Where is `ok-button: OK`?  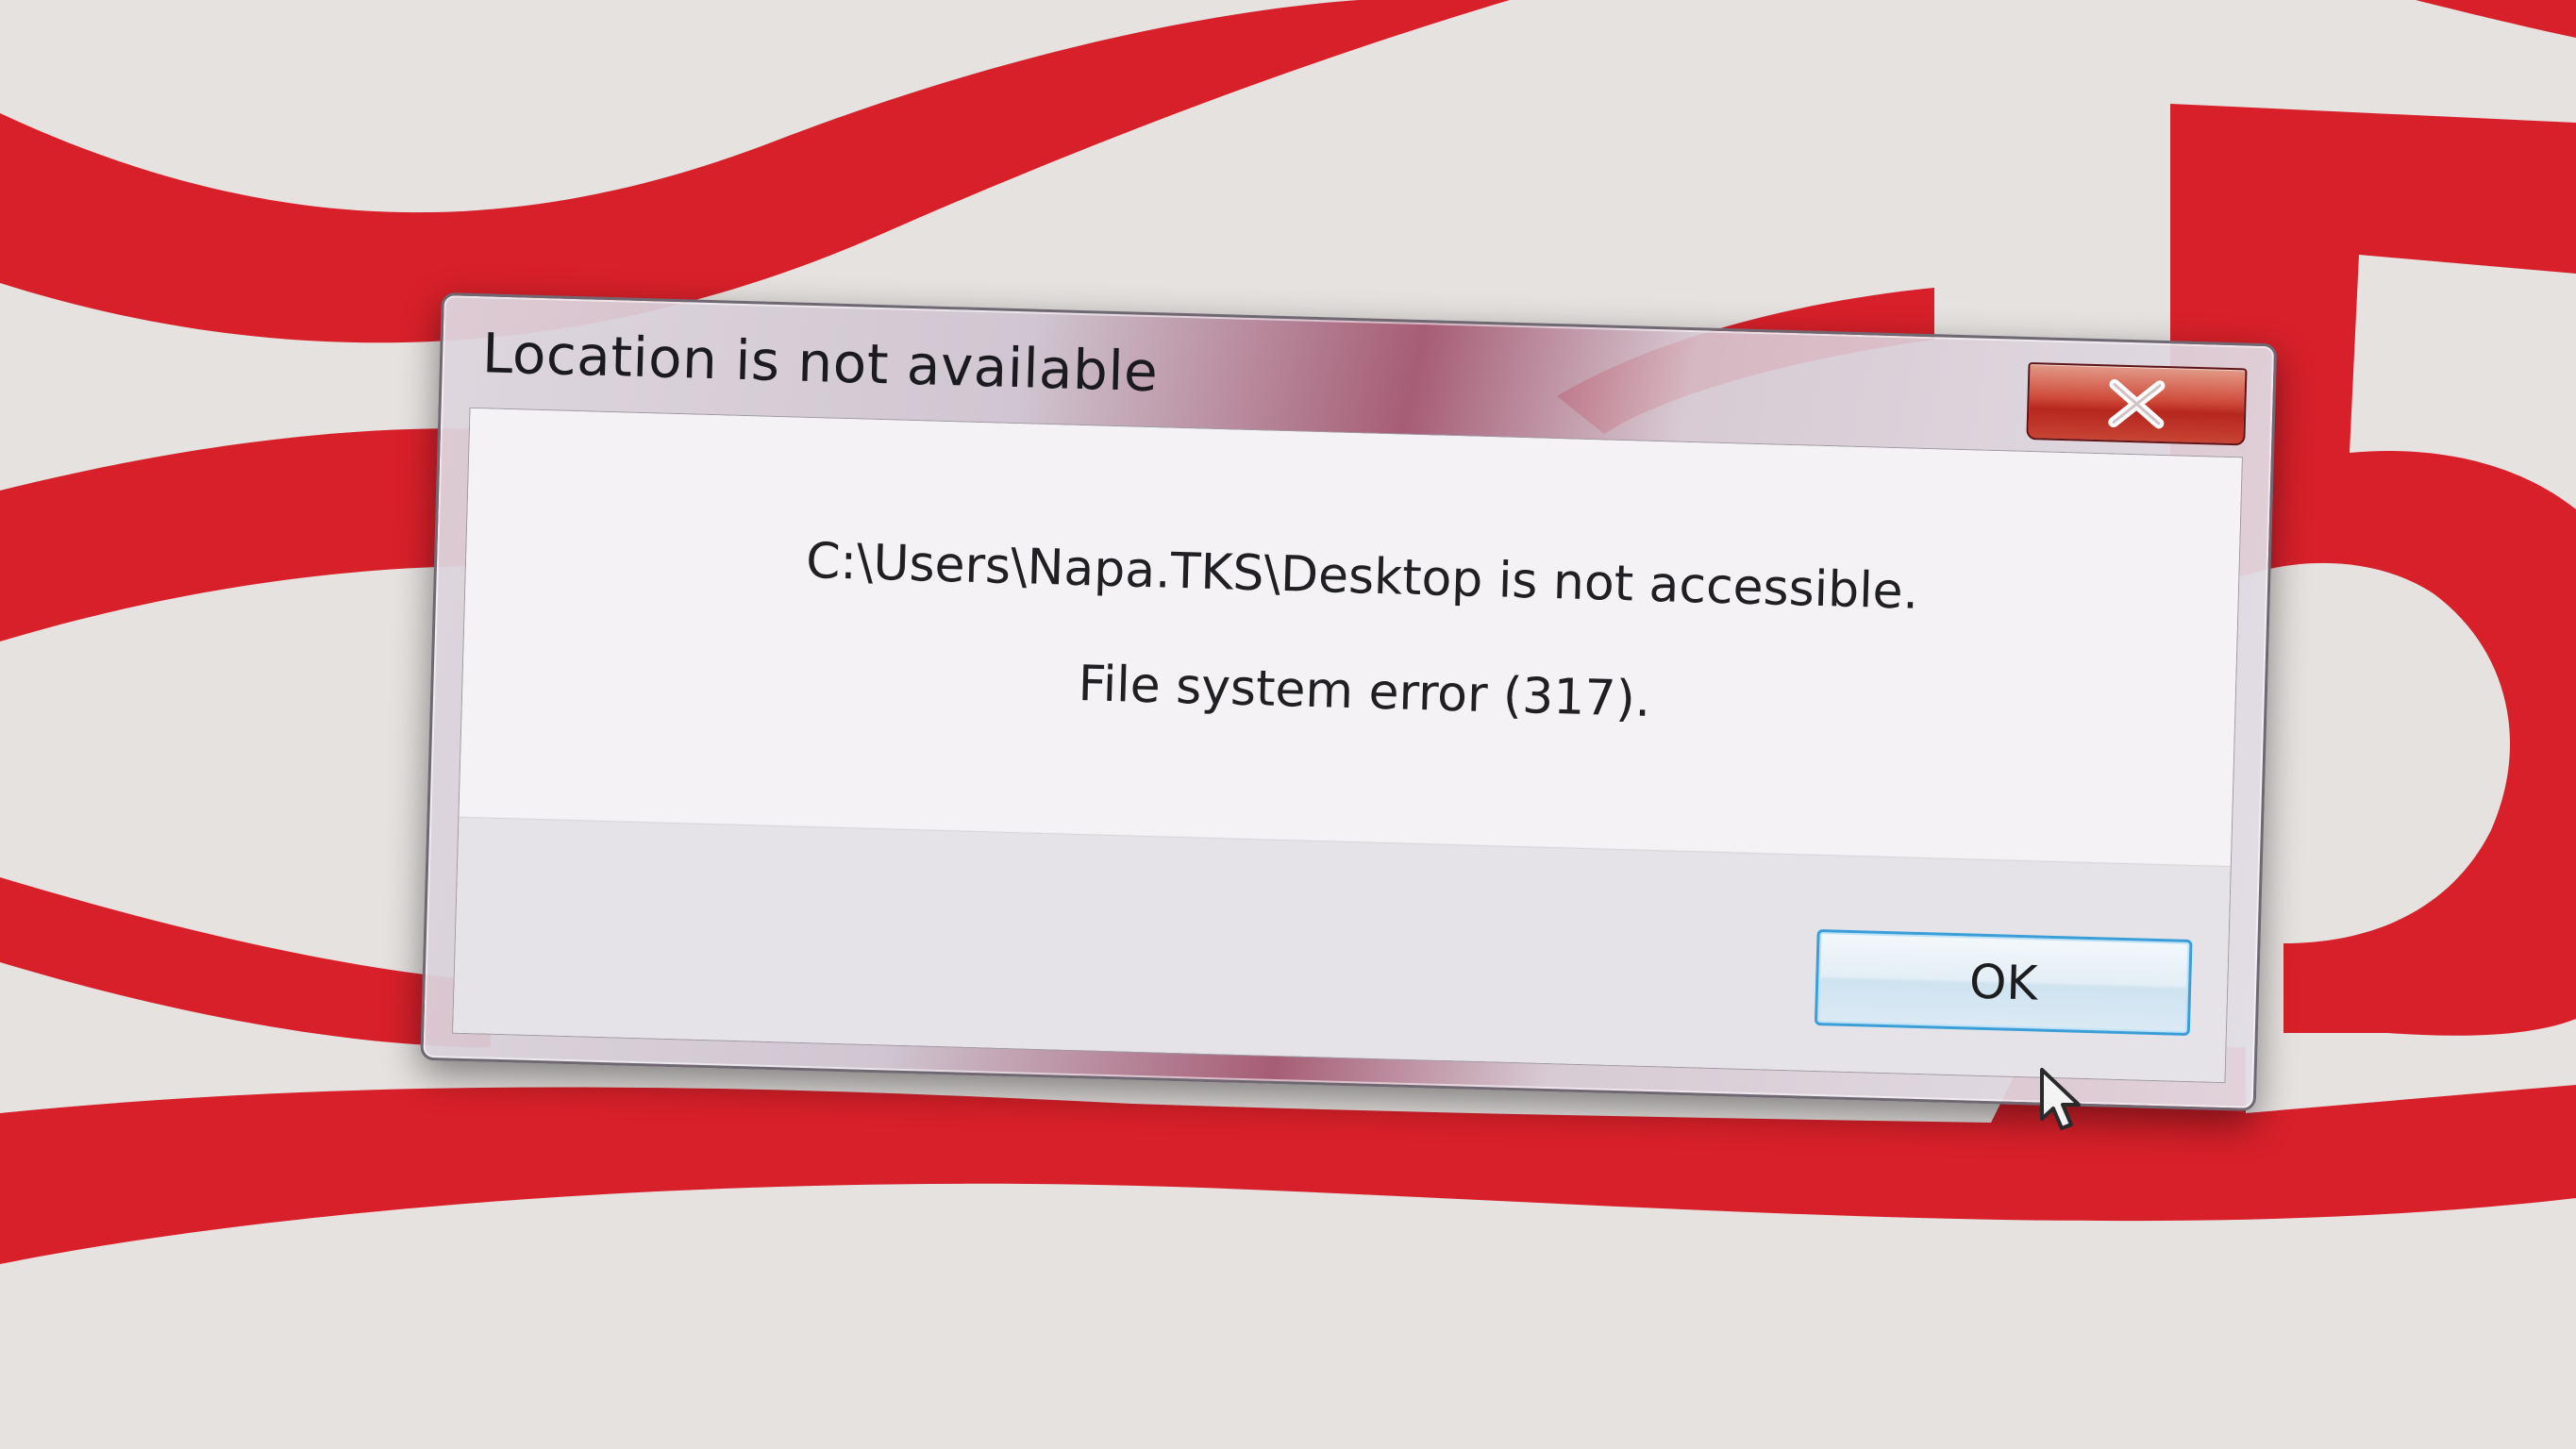
ok-button: OK is located at coordinates (2003, 983).